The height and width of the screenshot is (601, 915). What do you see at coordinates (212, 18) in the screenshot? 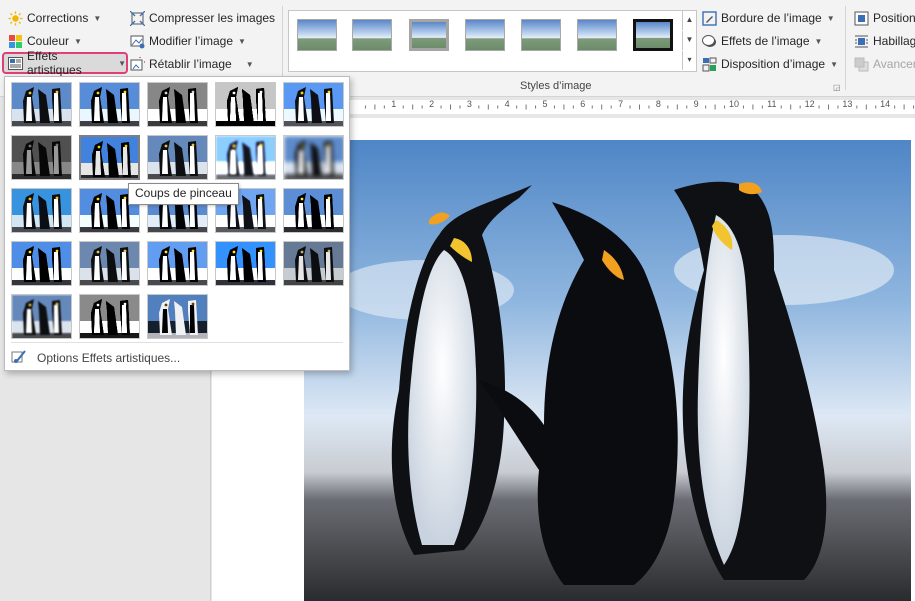
I see `compress-label: Compresser les images` at bounding box center [212, 18].